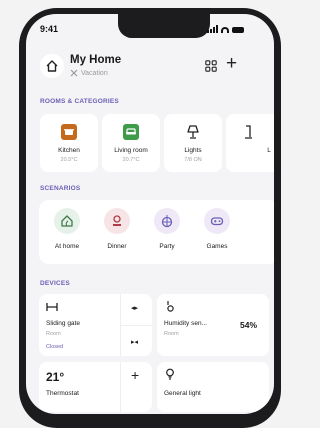 This screenshot has height=428, width=320. Describe the element at coordinates (238, 30) in the screenshot. I see `battery-icon` at that location.